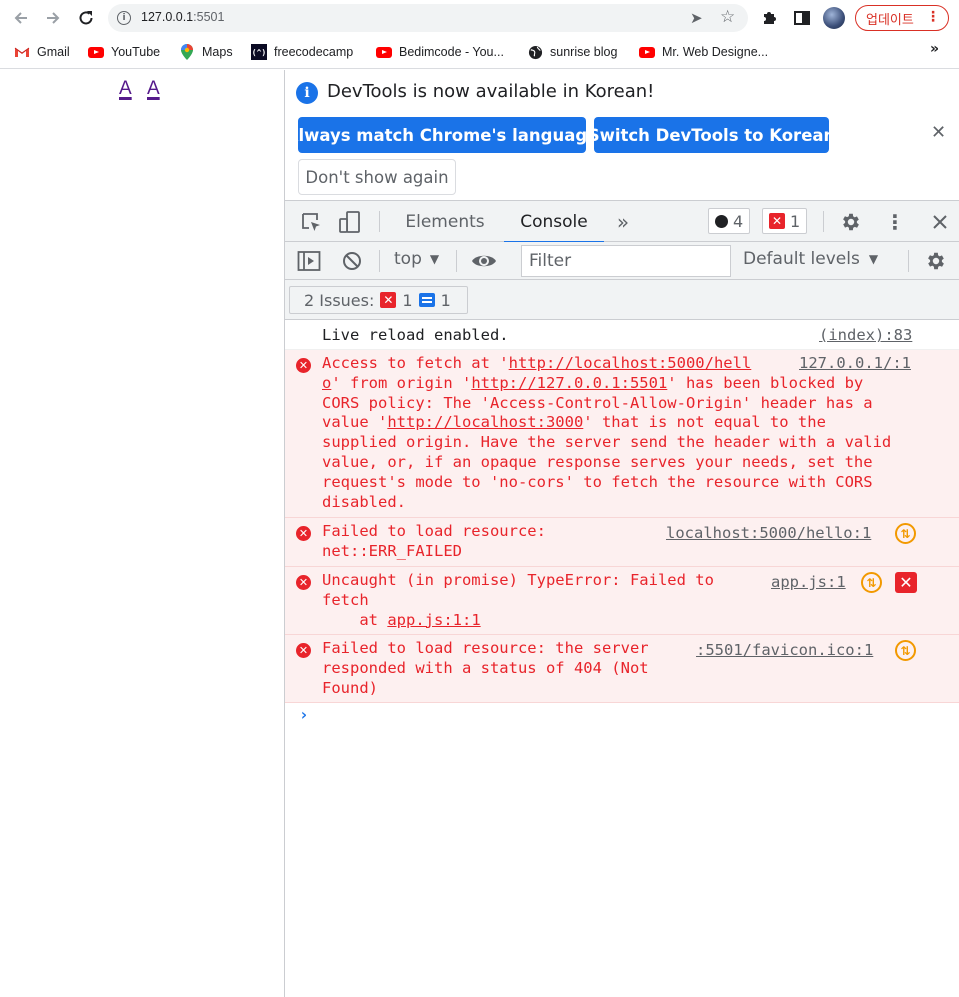 The width and height of the screenshot is (959, 997). I want to click on message-source-link: localhost:5000/hello:1, so click(768, 534).